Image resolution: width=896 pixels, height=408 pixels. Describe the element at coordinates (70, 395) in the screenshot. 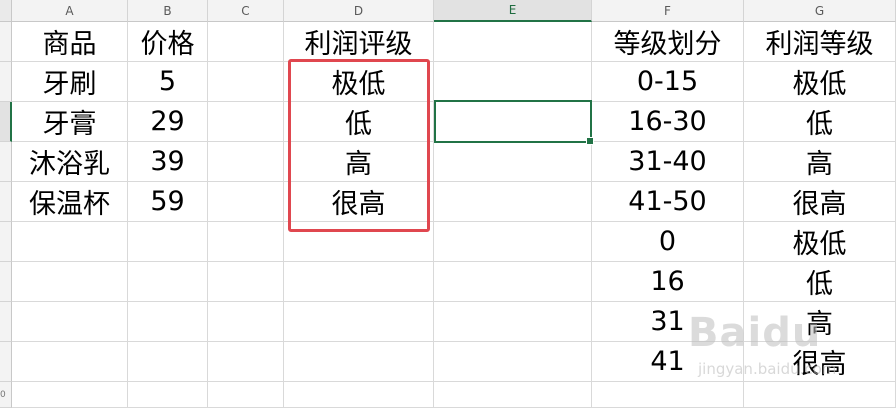

I see `cell-a10` at that location.